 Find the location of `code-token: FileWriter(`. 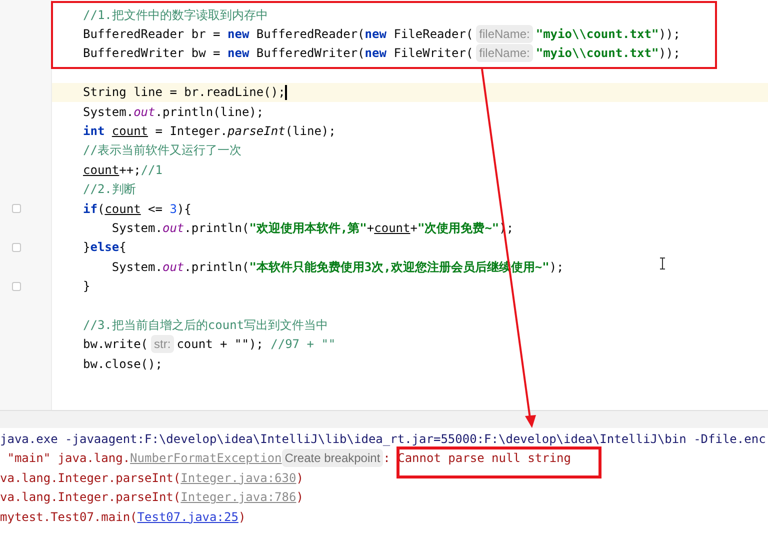

code-token: FileWriter( is located at coordinates (433, 53).